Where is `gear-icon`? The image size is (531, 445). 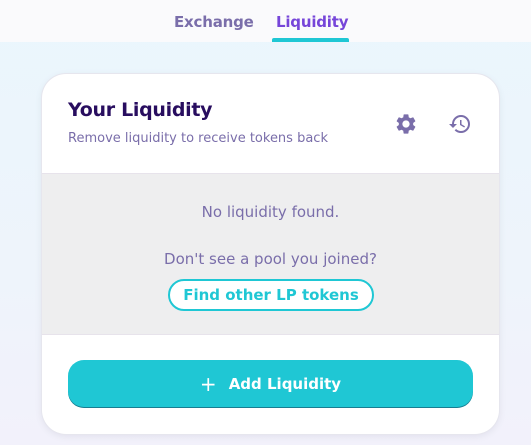 gear-icon is located at coordinates (406, 124).